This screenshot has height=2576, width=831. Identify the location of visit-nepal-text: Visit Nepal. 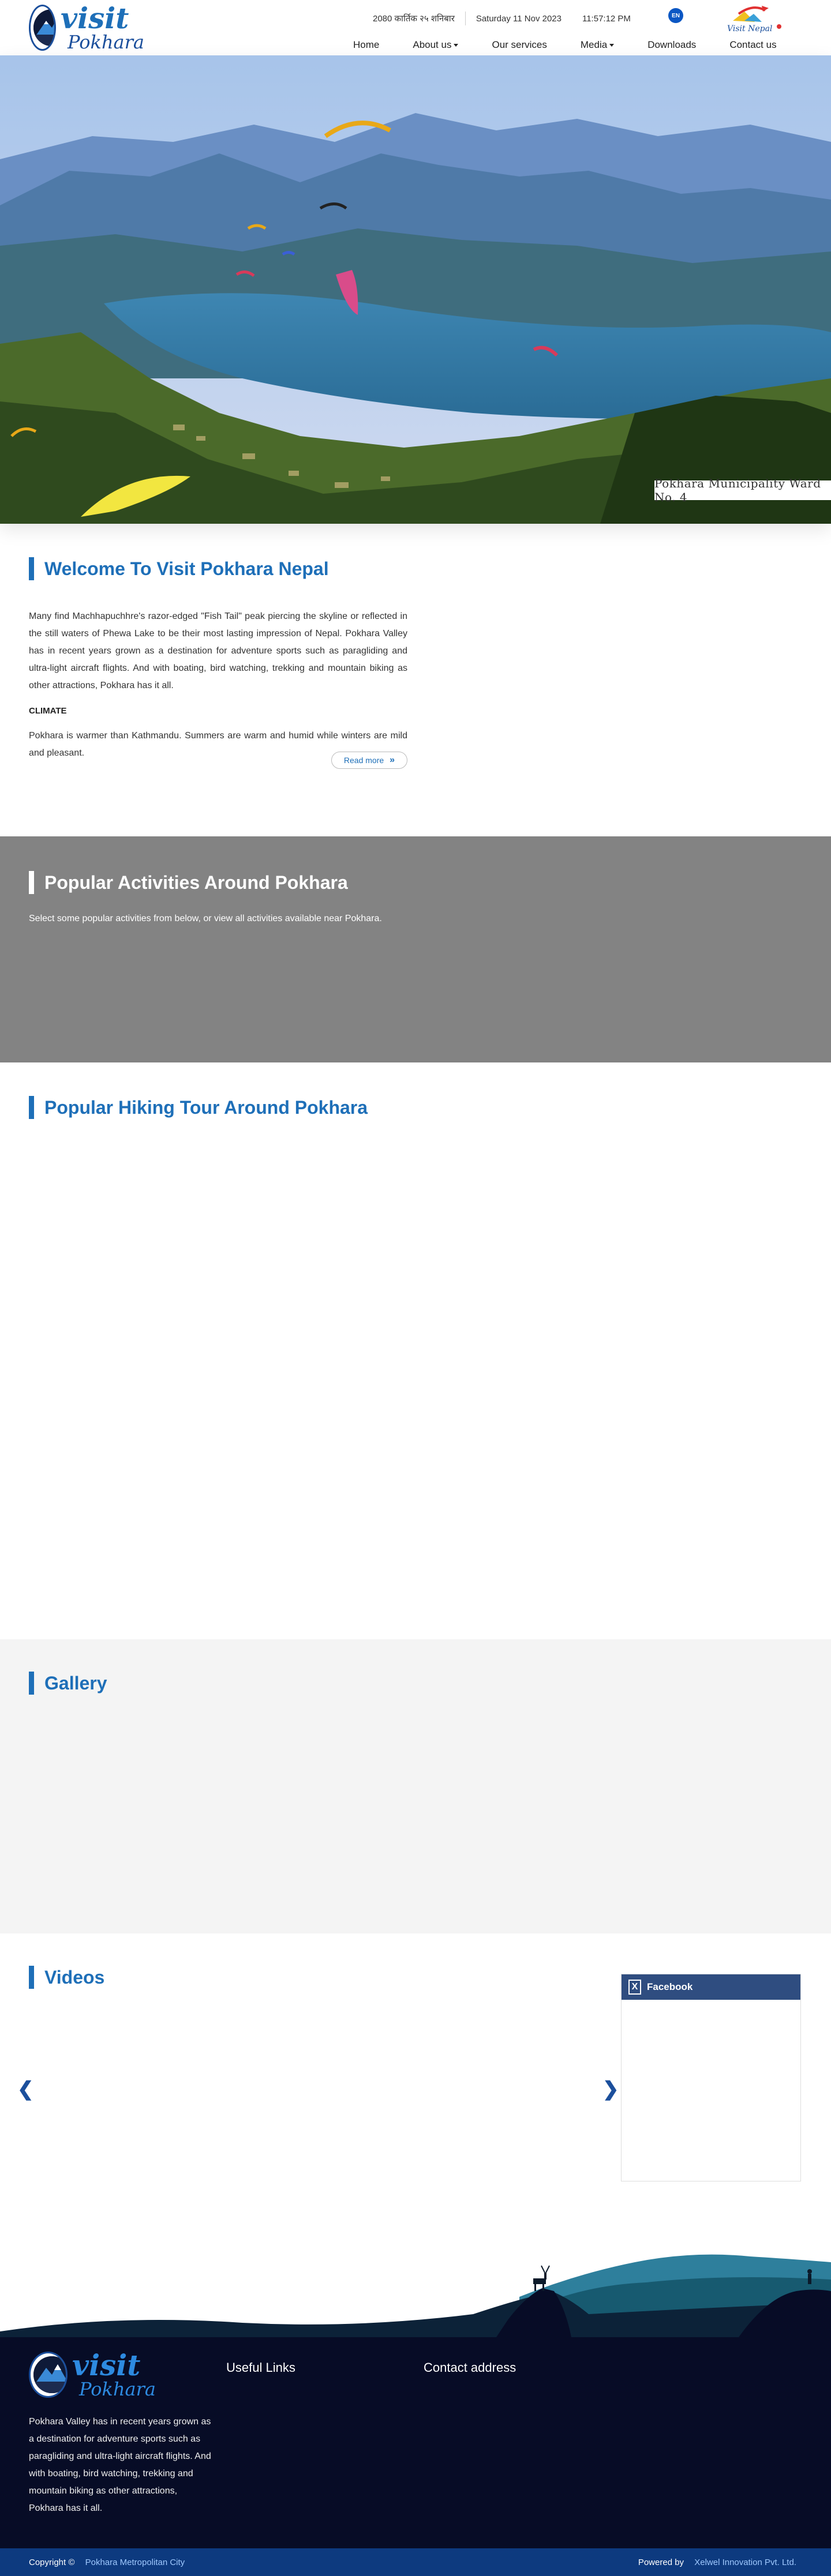
(749, 28).